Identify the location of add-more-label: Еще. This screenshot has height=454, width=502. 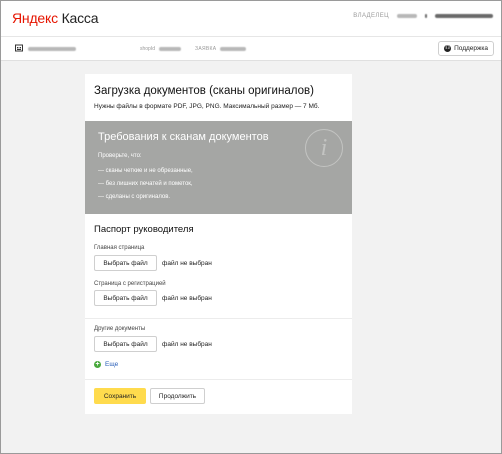
(112, 364).